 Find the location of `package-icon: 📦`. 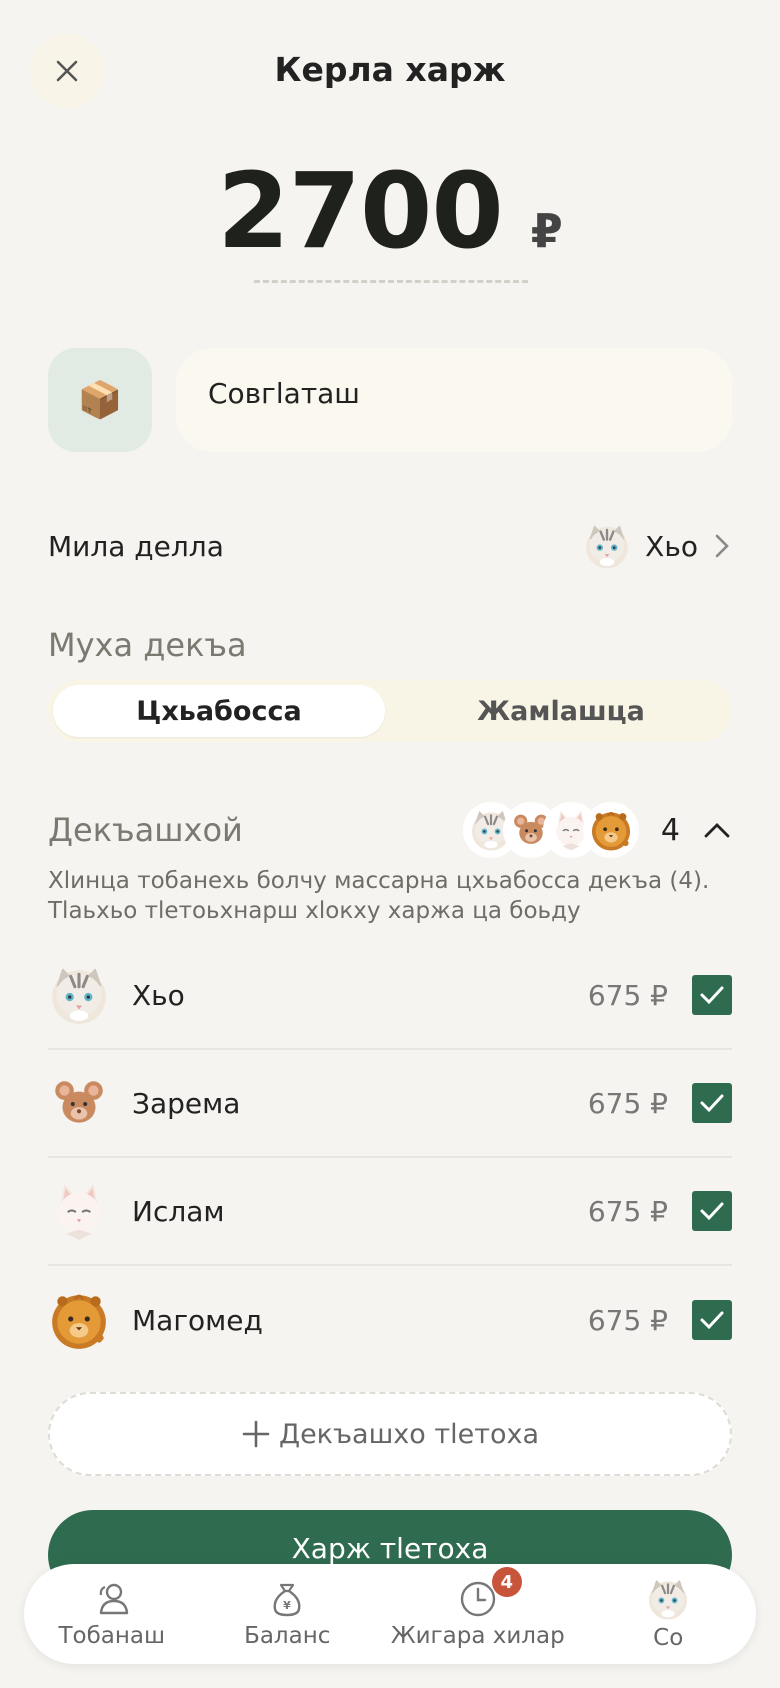

package-icon: 📦 is located at coordinates (100, 400).